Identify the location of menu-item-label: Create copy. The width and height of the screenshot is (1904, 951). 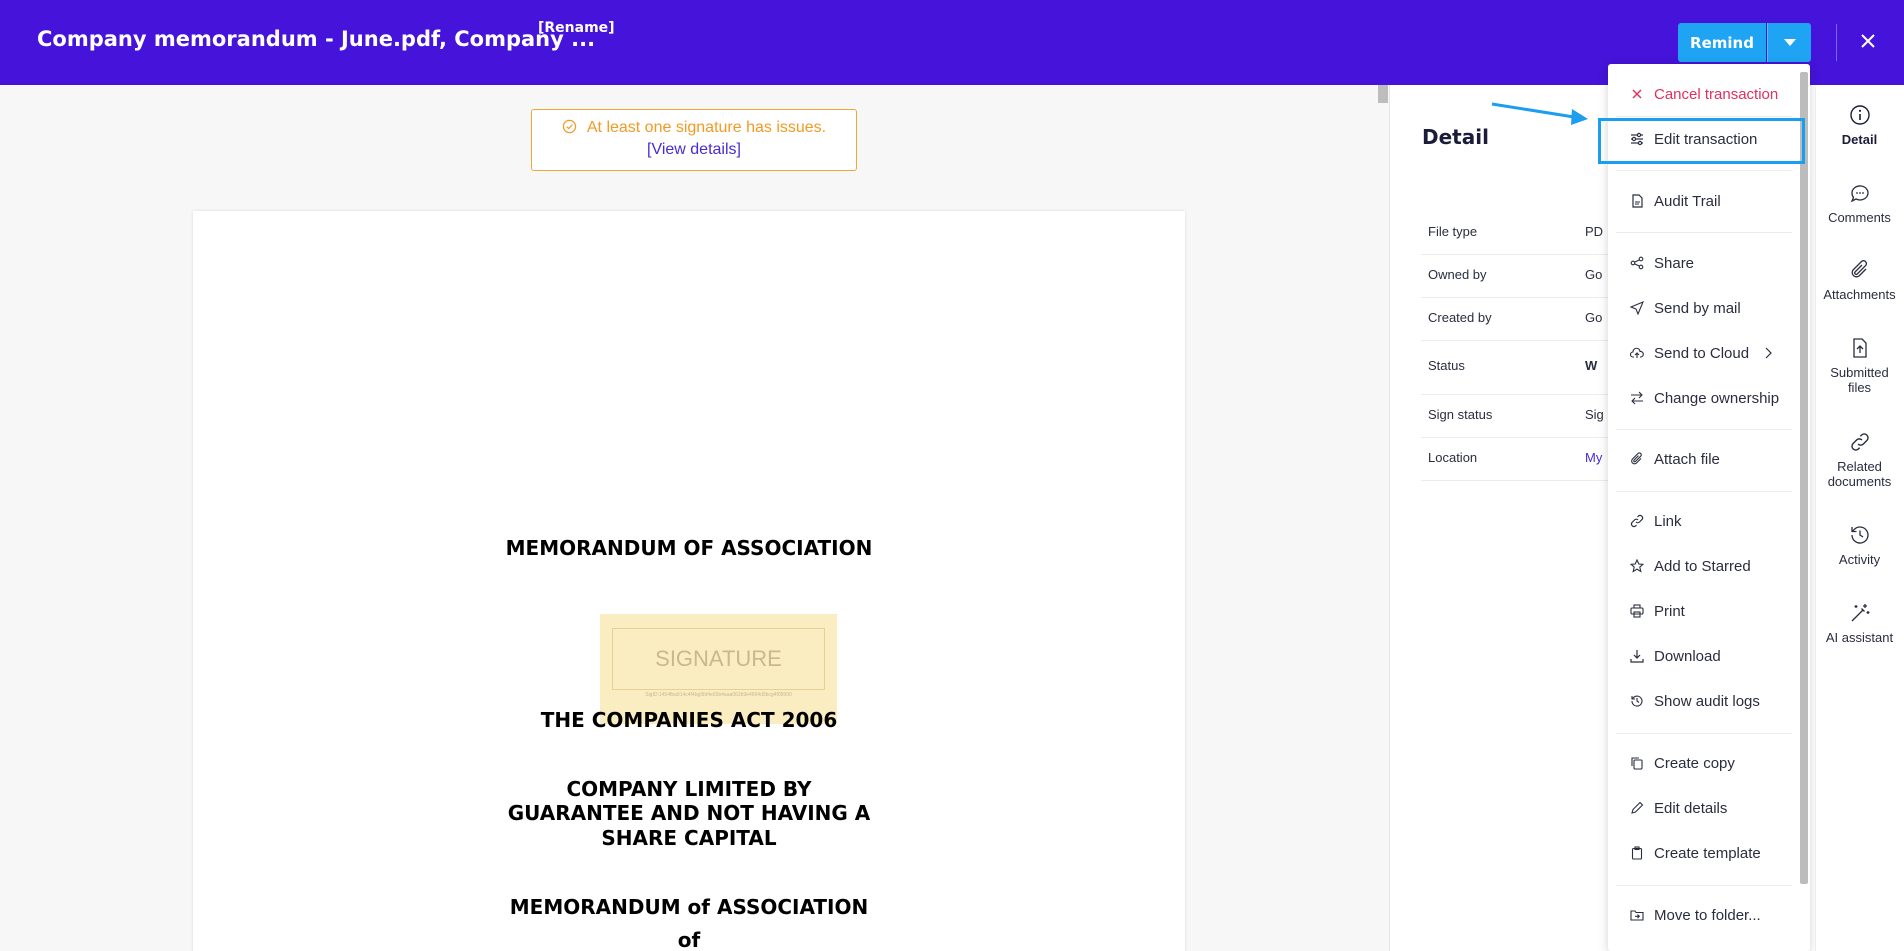
(1694, 763).